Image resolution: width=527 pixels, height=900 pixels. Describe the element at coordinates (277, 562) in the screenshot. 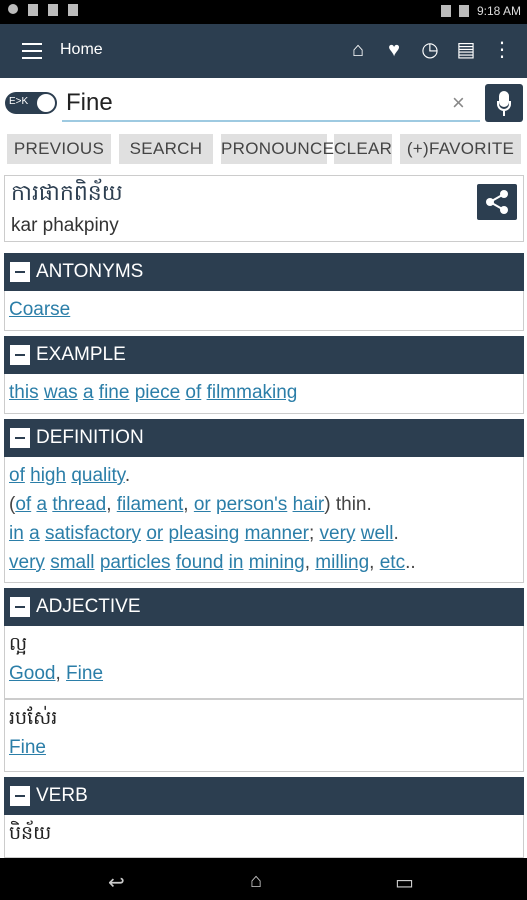

I see `word-link: mining` at that location.